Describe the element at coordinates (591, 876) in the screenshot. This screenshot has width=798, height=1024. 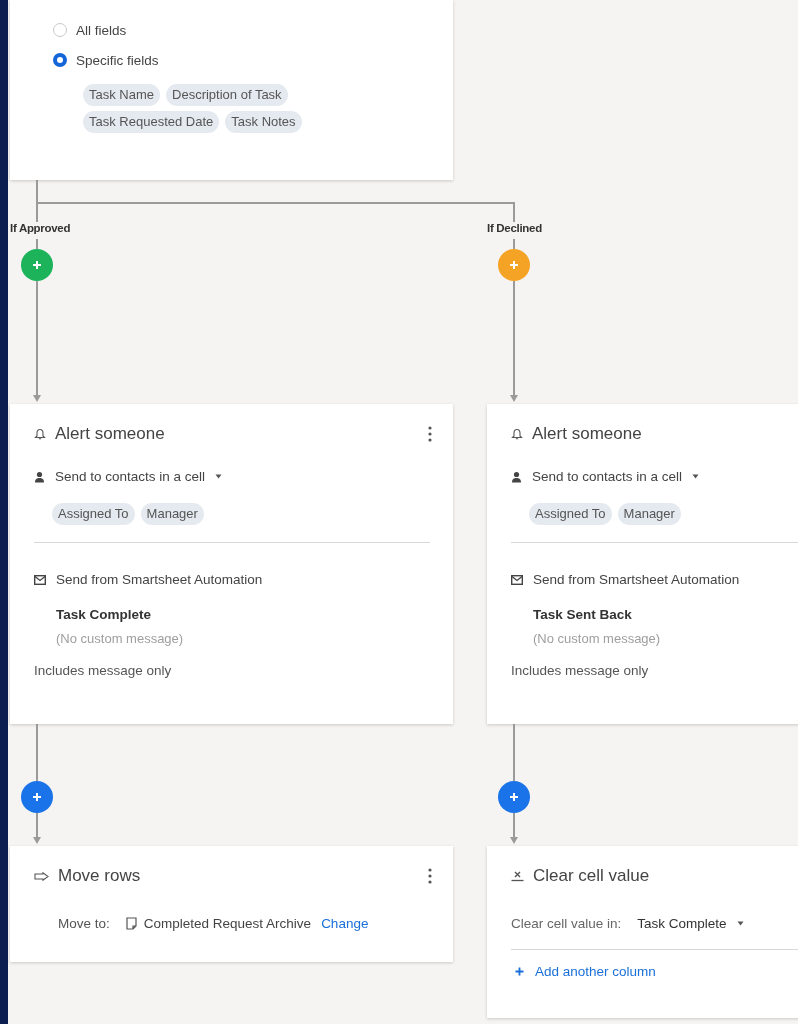
I see `card-title: Clear cell value` at that location.